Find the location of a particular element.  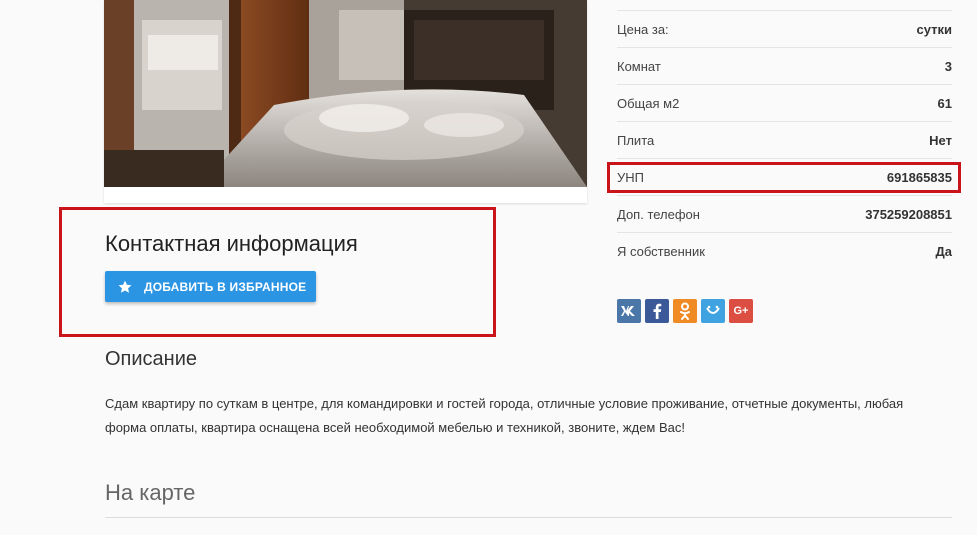

description-title: Описание is located at coordinates (151, 359).